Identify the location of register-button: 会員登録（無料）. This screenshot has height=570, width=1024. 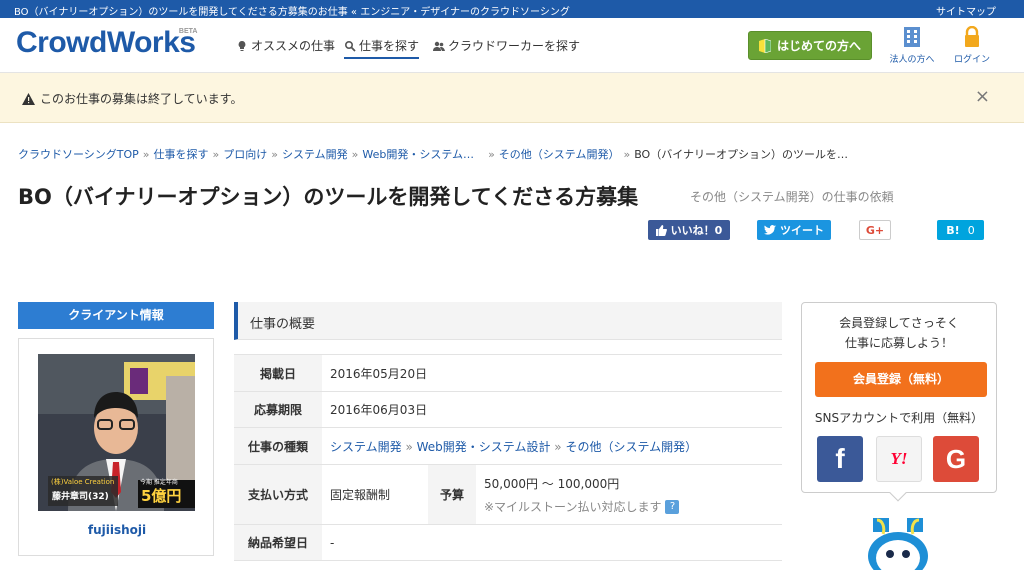
(901, 379).